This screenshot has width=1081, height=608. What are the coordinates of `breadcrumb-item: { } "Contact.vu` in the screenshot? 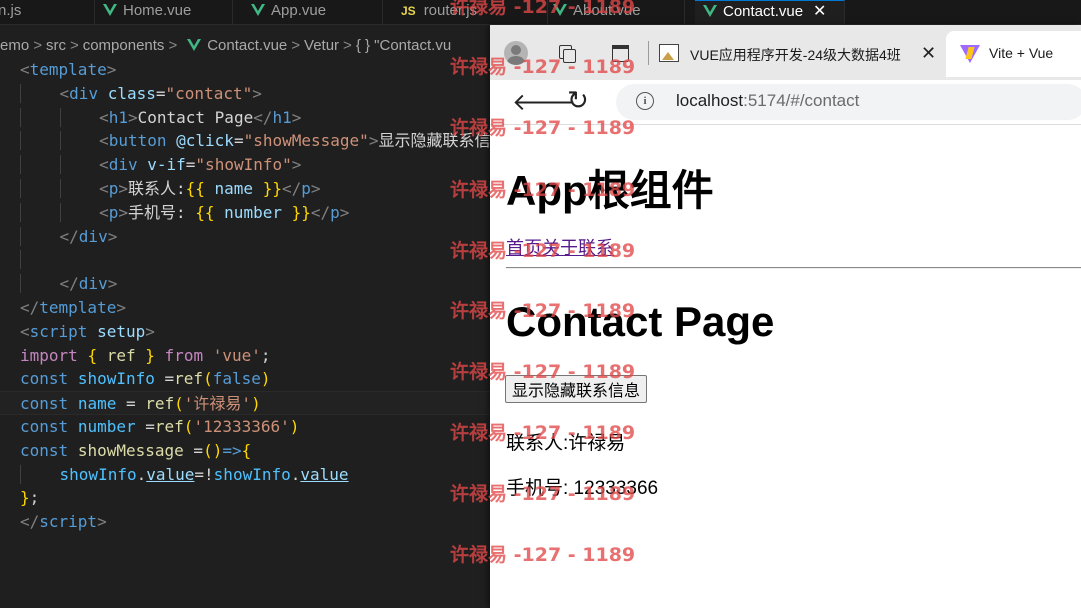 It's located at (403, 45).